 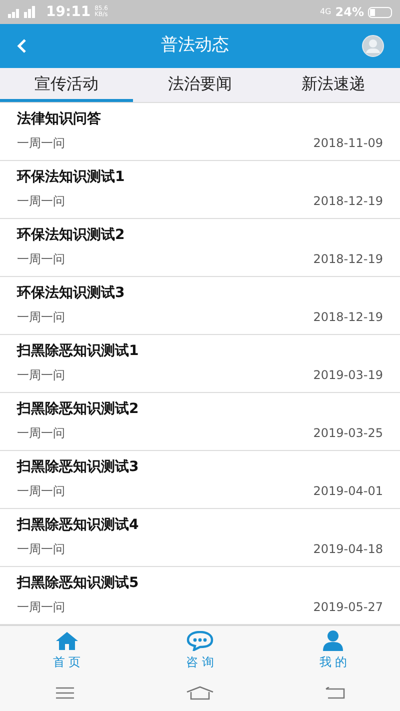 I want to click on home-icon, so click(x=66, y=640).